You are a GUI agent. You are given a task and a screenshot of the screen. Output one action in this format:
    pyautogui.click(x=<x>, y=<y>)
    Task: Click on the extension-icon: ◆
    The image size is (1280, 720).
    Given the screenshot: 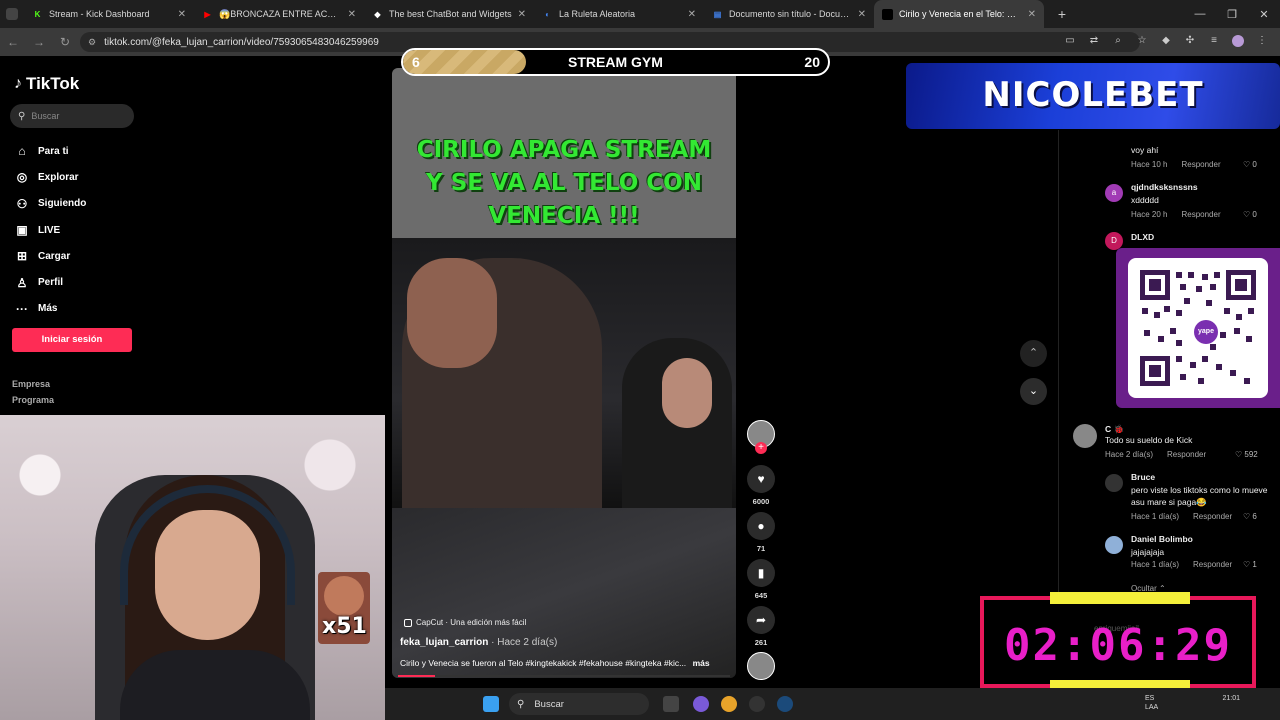 What is the action you would take?
    pyautogui.click(x=1166, y=41)
    